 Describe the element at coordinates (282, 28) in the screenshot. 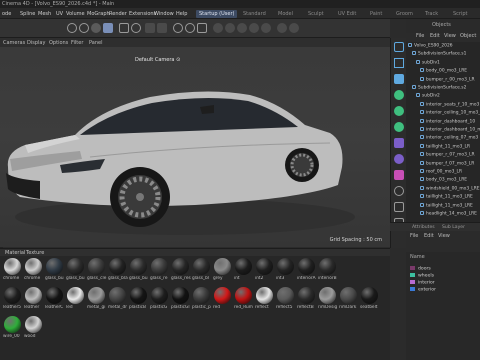

I see `camera-icon` at that location.